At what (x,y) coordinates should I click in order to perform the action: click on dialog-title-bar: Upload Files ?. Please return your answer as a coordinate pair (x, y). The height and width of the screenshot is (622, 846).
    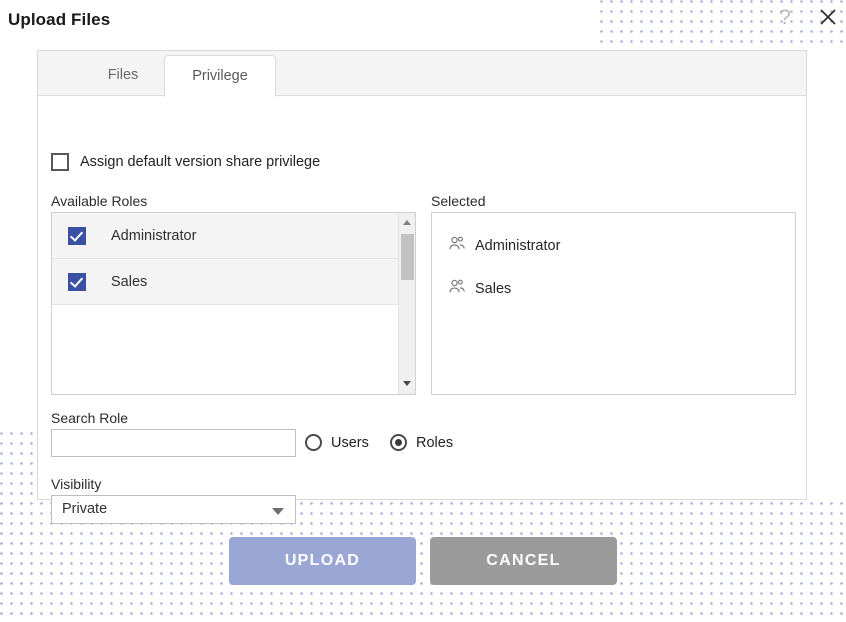
    Looking at the image, I should click on (423, 21).